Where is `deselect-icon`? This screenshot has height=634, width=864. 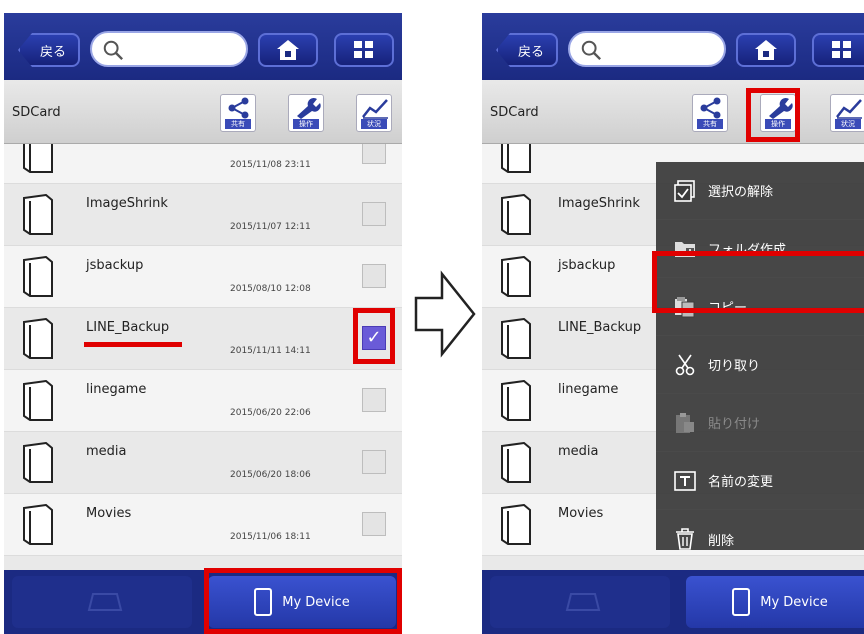
deselect-icon is located at coordinates (684, 191).